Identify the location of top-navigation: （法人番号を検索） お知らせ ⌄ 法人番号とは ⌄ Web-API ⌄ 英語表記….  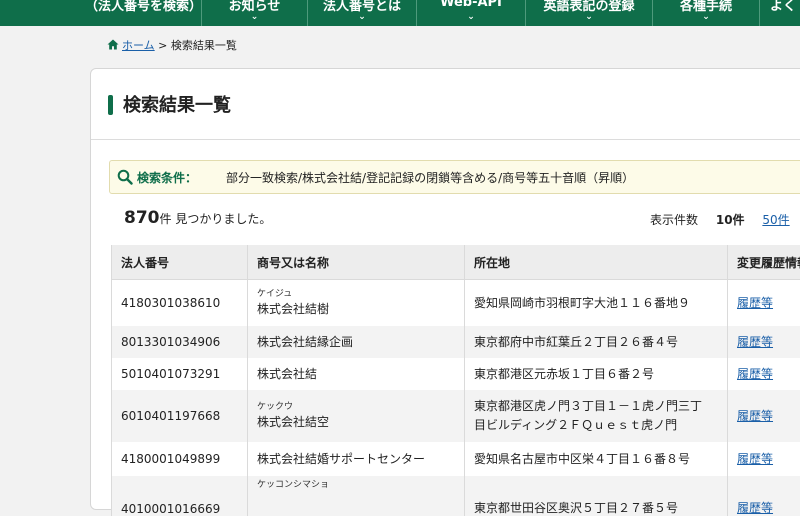
(400, 13).